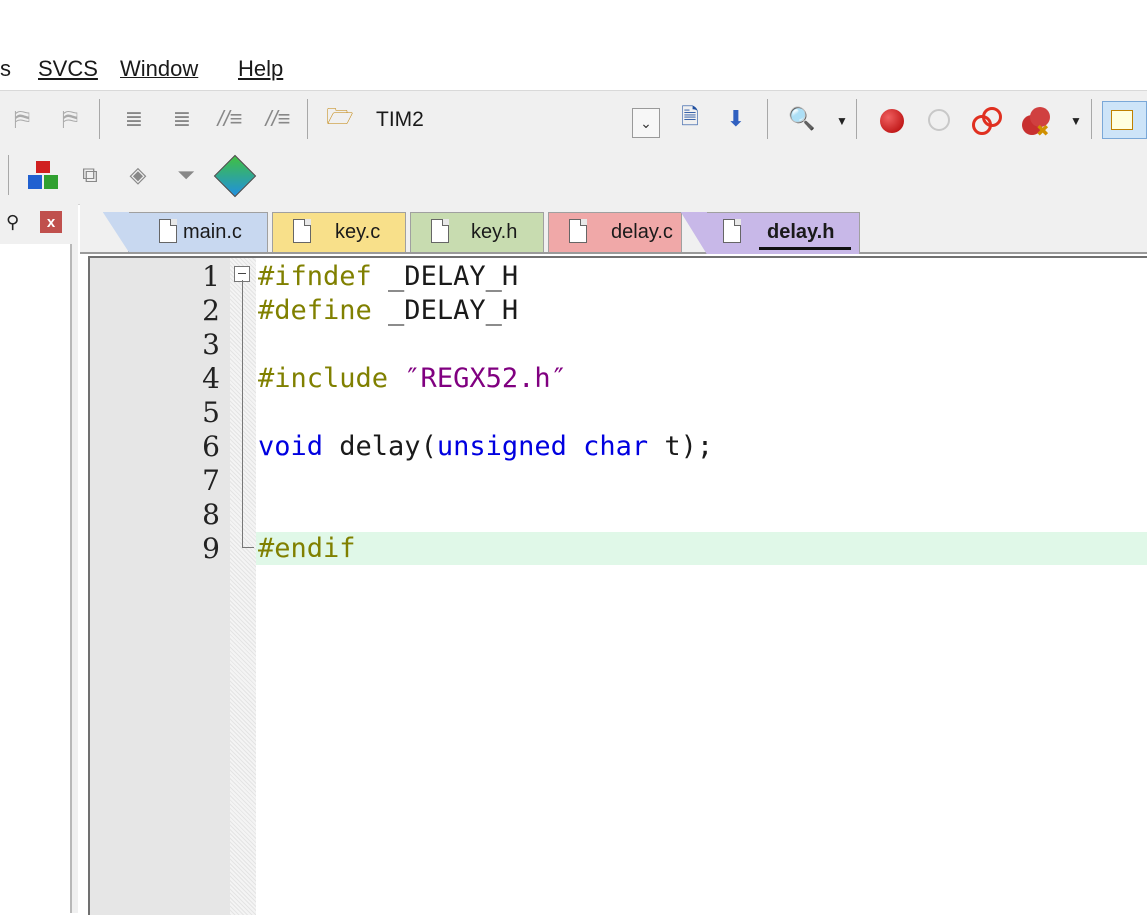  I want to click on bookmark-prev-icon: ⛿, so click(22, 119).